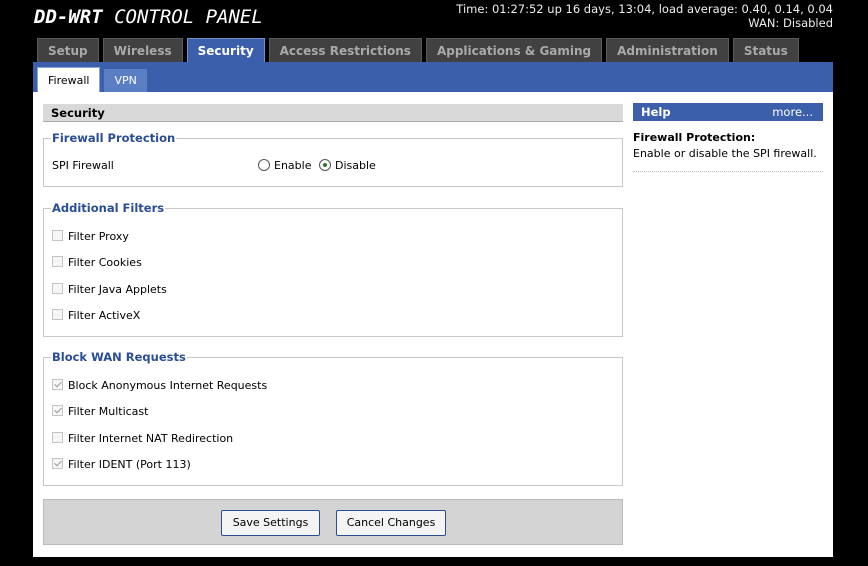 This screenshot has height=566, width=868. I want to click on block-wan-requests-legend: Block WAN Requests, so click(119, 357).